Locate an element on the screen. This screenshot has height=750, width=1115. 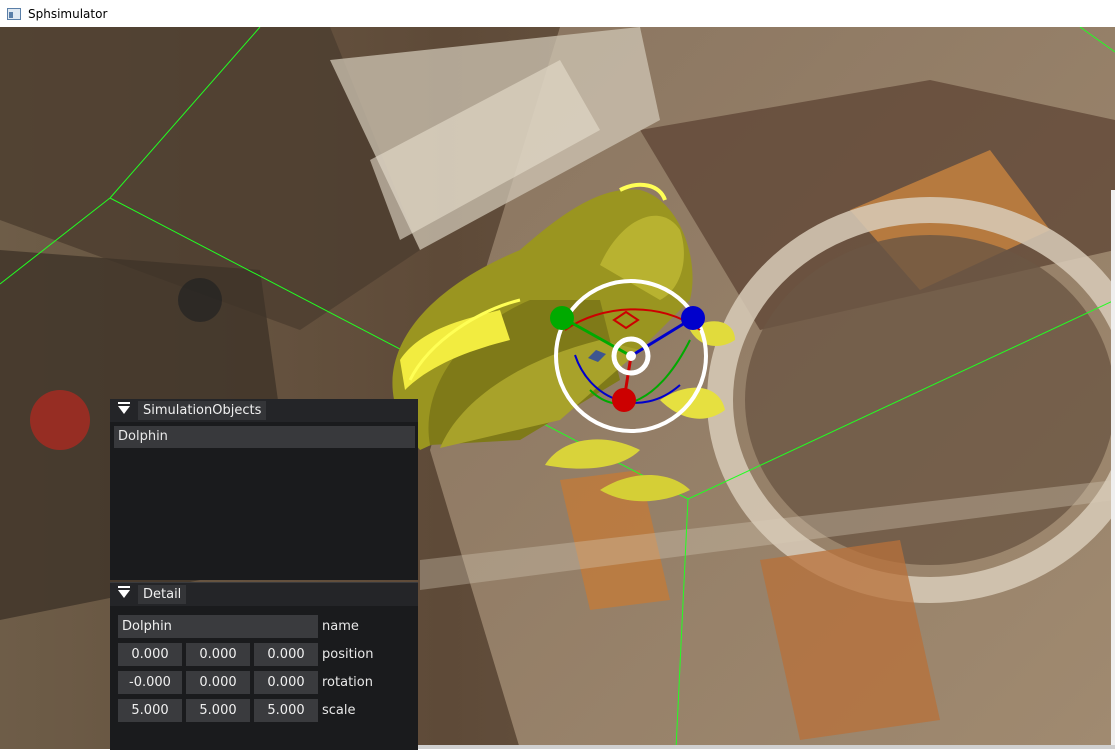
position-y-field: 0.000 is located at coordinates (218, 654).